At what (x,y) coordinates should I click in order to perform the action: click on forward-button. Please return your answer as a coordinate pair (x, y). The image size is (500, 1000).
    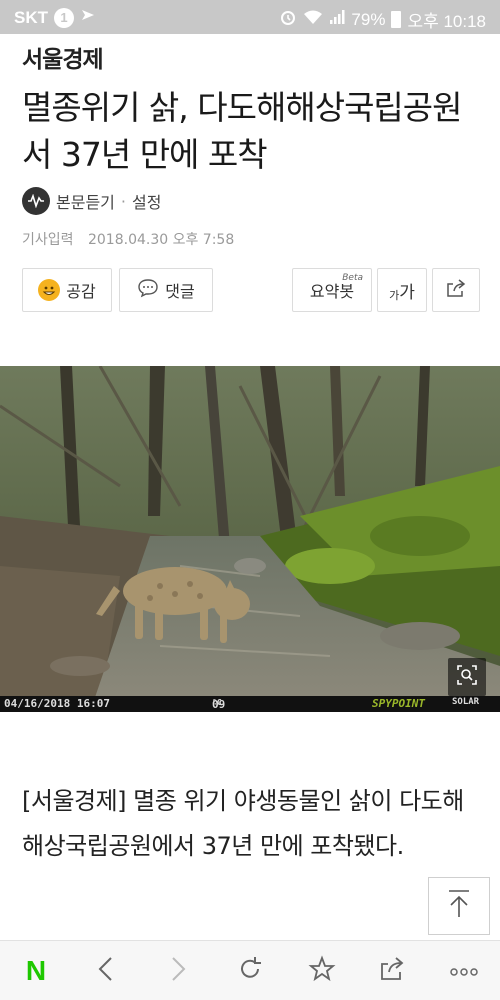
    Looking at the image, I should click on (178, 971).